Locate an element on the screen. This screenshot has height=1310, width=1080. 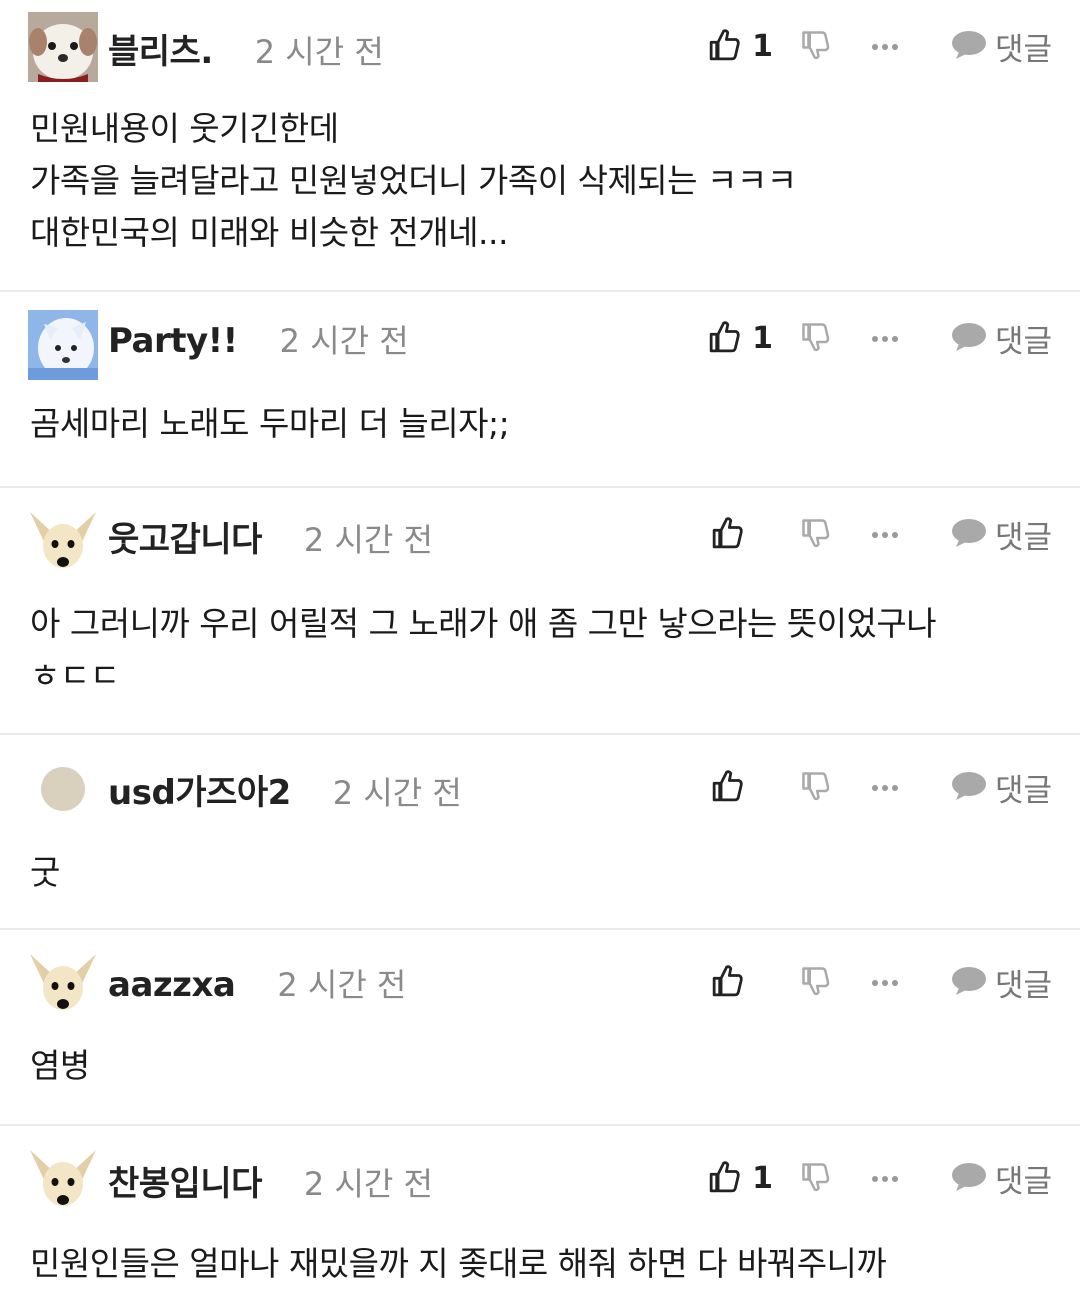
comment-text: 염병 is located at coordinates (60, 1065).